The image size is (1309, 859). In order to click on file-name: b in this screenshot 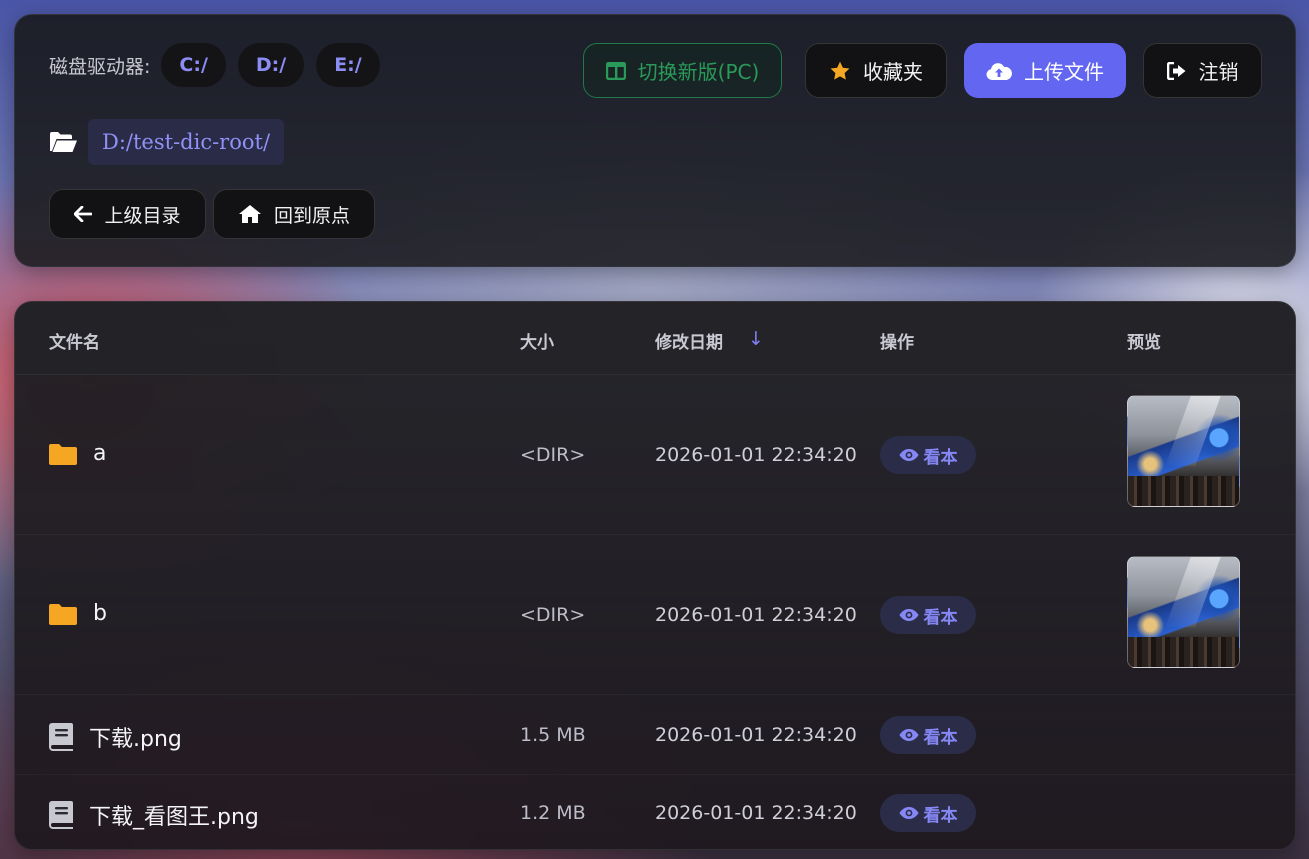, I will do `click(100, 613)`.